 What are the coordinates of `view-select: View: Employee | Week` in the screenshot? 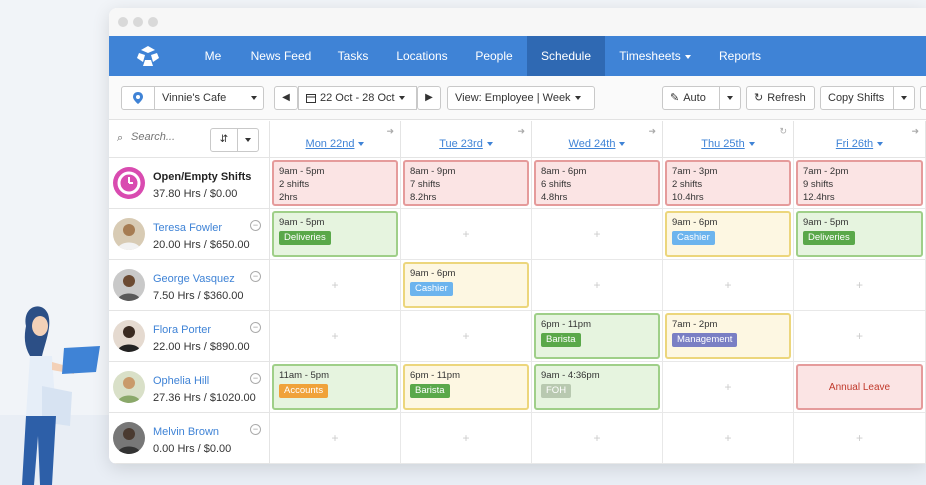 It's located at (521, 98).